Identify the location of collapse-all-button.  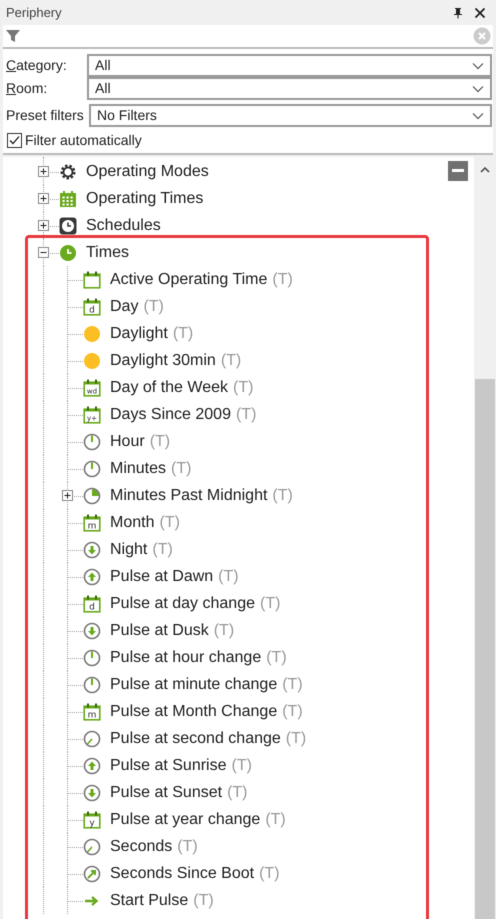
(458, 171).